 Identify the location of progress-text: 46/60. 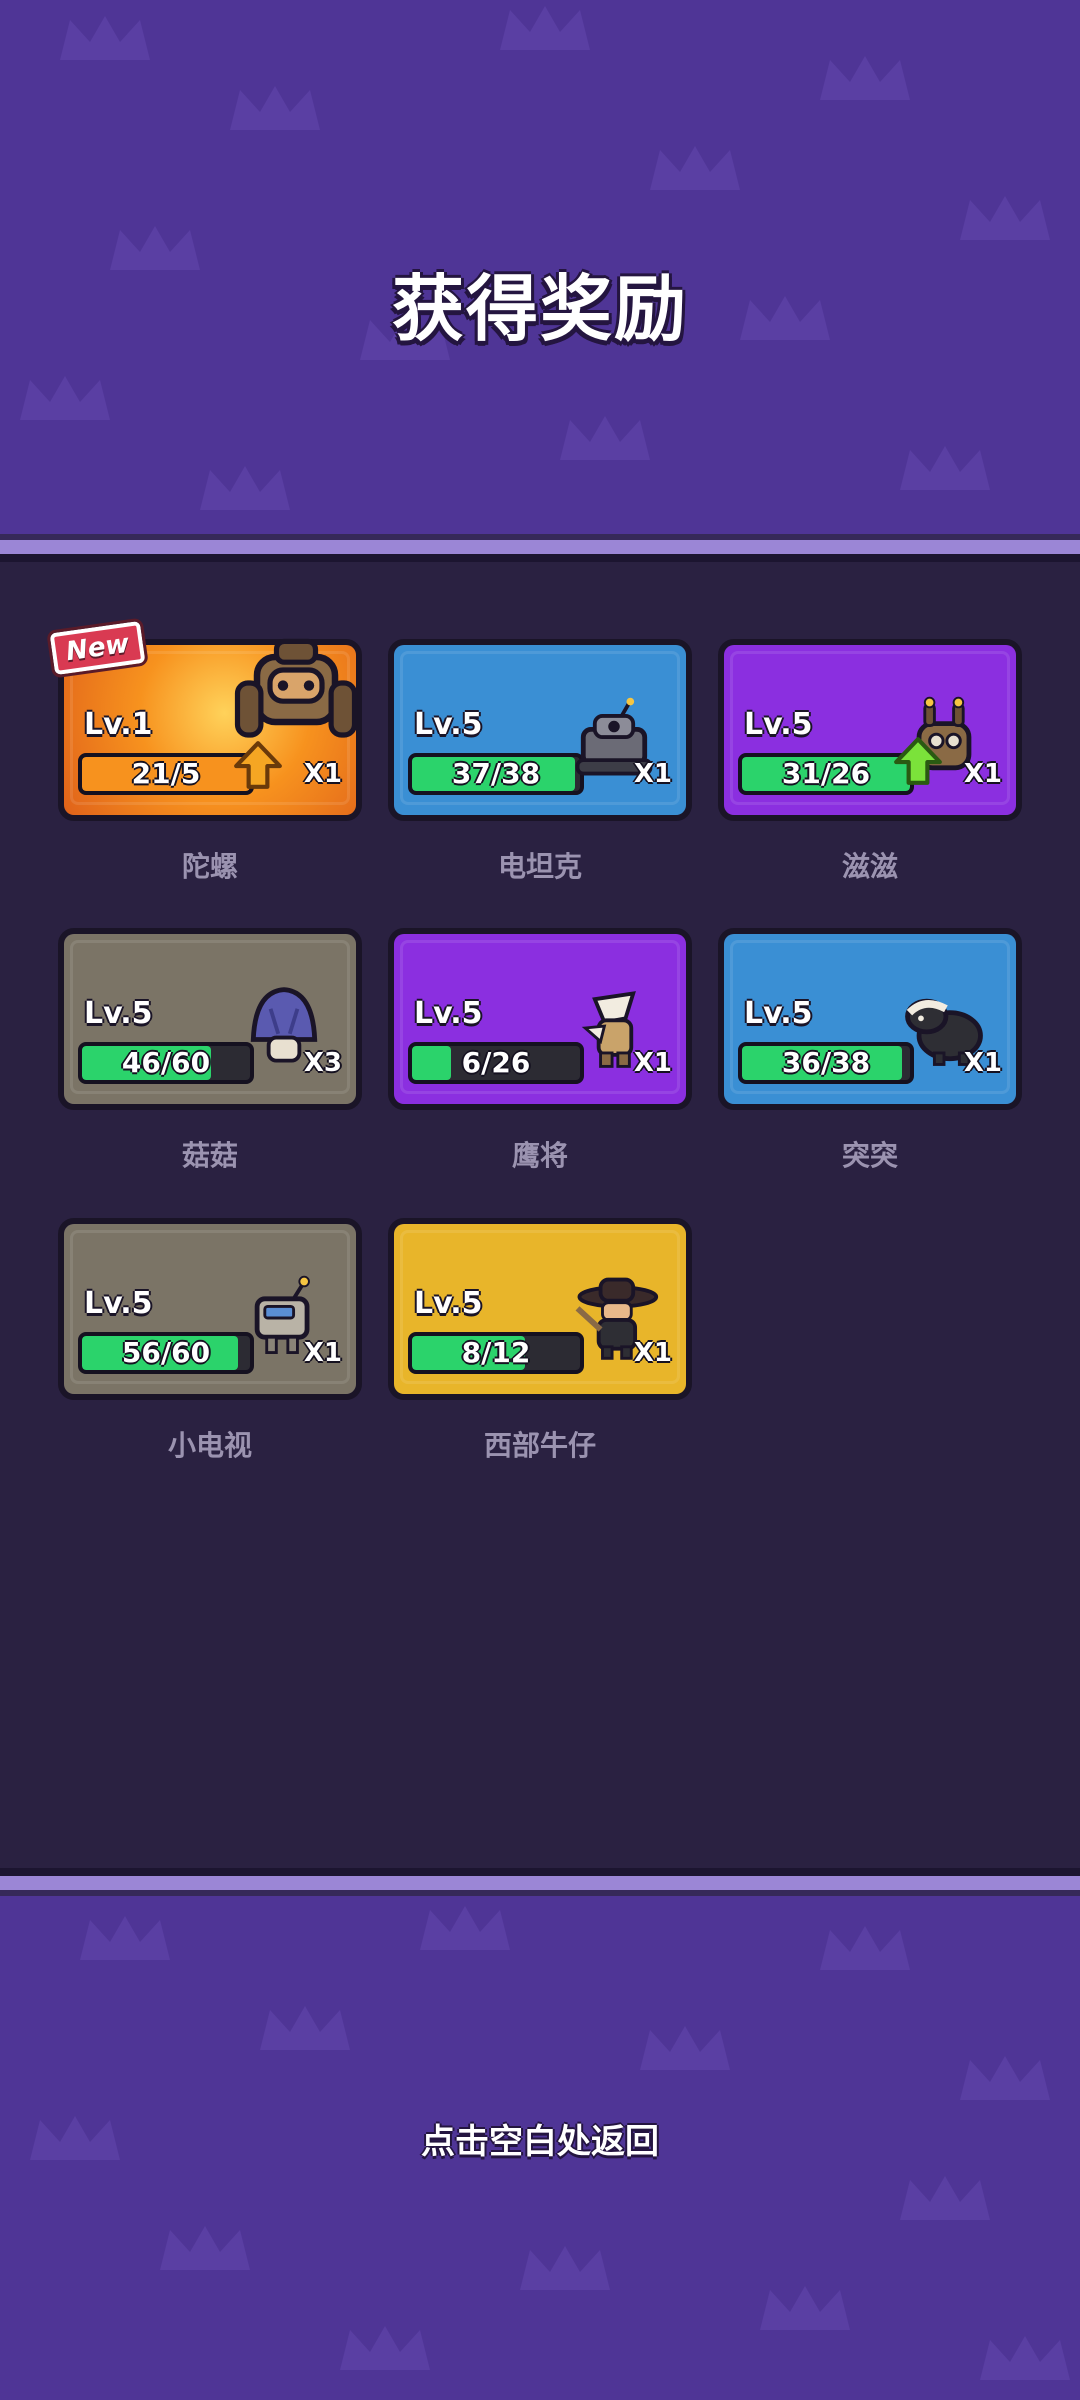
(166, 1062).